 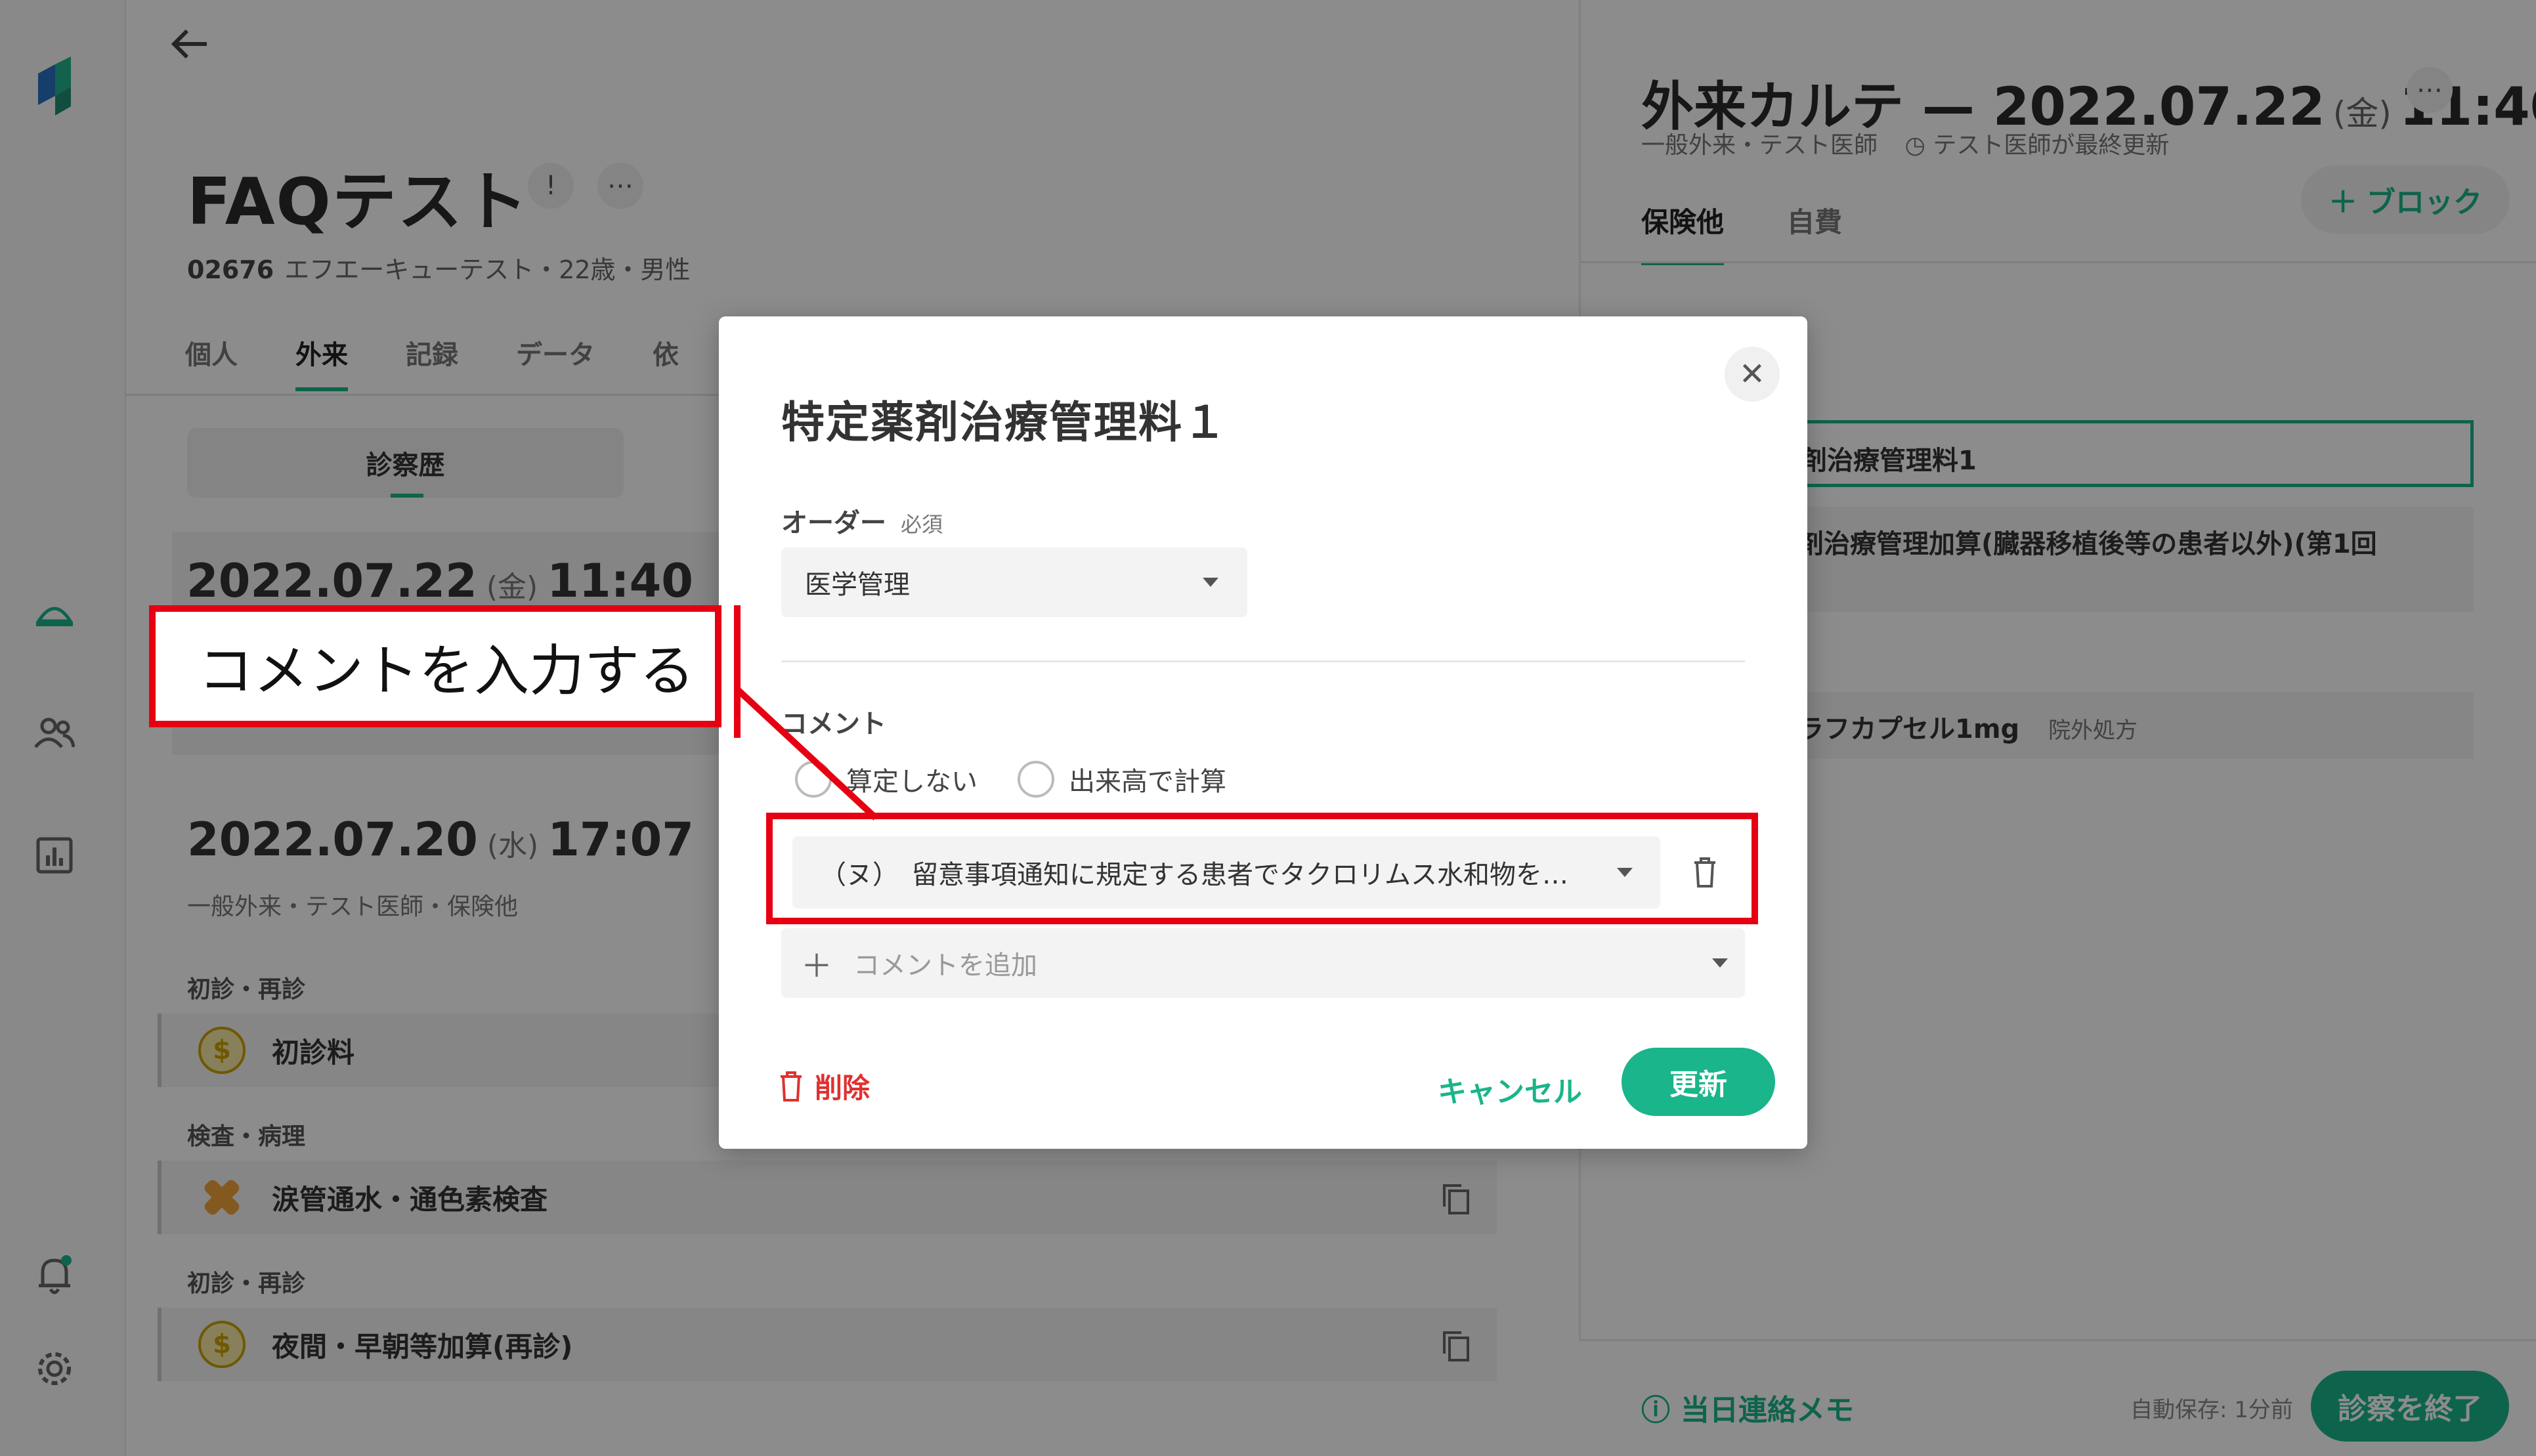 What do you see at coordinates (843, 1088) in the screenshot?
I see `delete-label: 削除` at bounding box center [843, 1088].